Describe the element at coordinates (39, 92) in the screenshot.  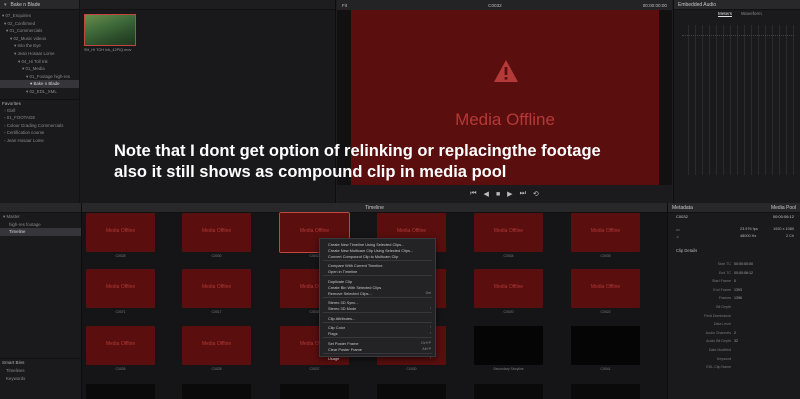
I see `tree-item: ▾ 02_EDL_XML` at that location.